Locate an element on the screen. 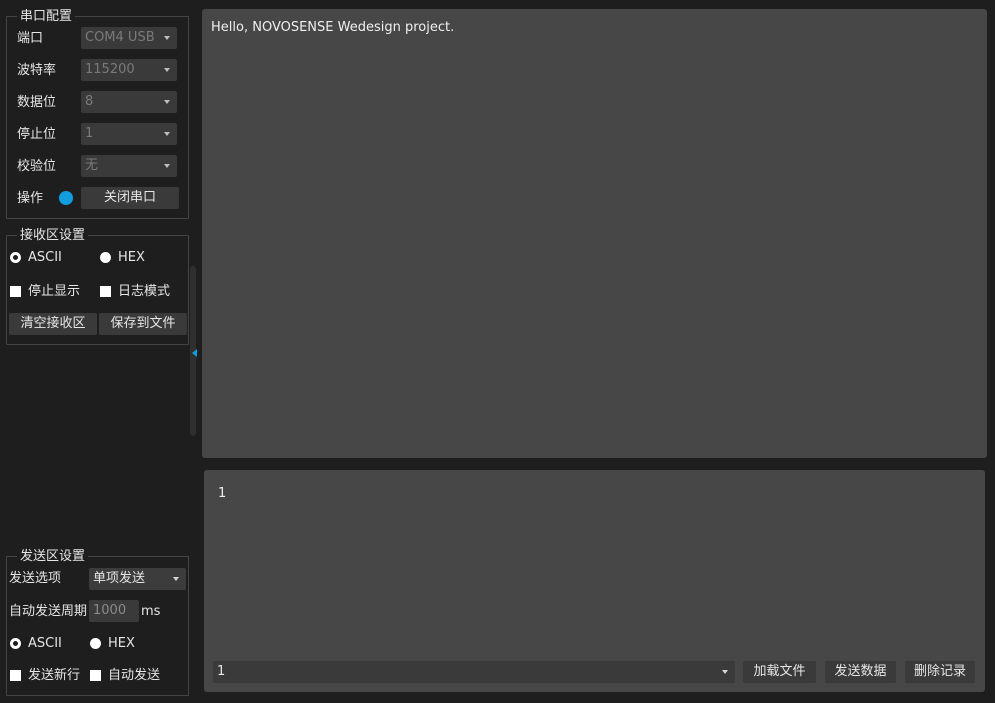 This screenshot has width=995, height=703. send-history-value: 1 is located at coordinates (221, 671).